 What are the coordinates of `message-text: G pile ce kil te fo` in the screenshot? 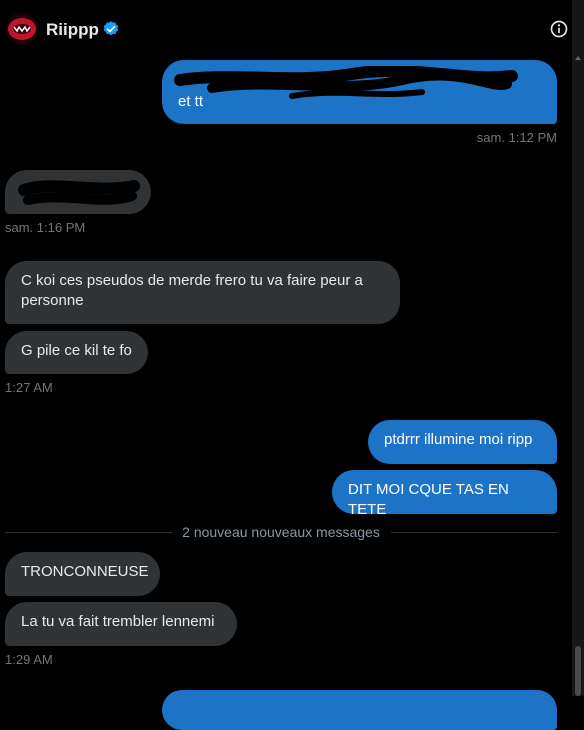 It's located at (76, 350).